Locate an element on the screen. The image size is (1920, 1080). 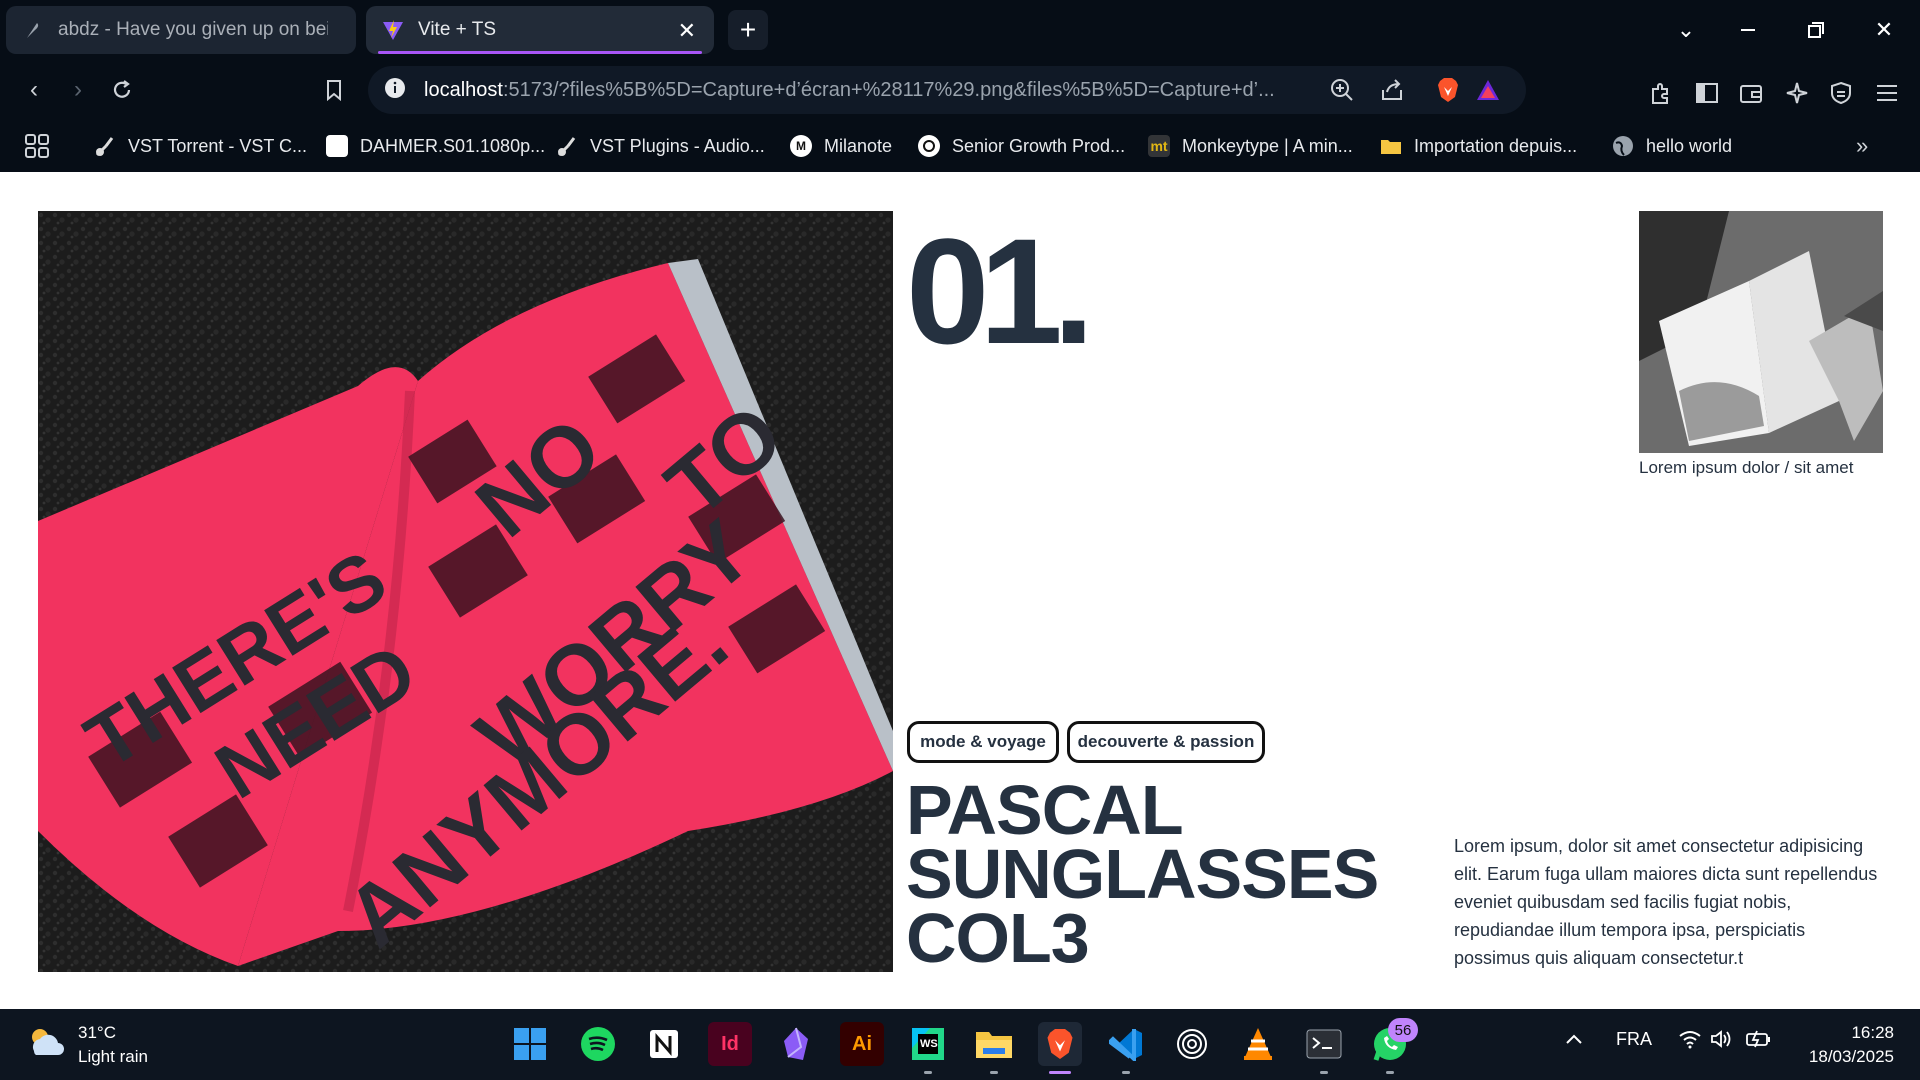
brave-rewards-icon is located at coordinates (1488, 90).